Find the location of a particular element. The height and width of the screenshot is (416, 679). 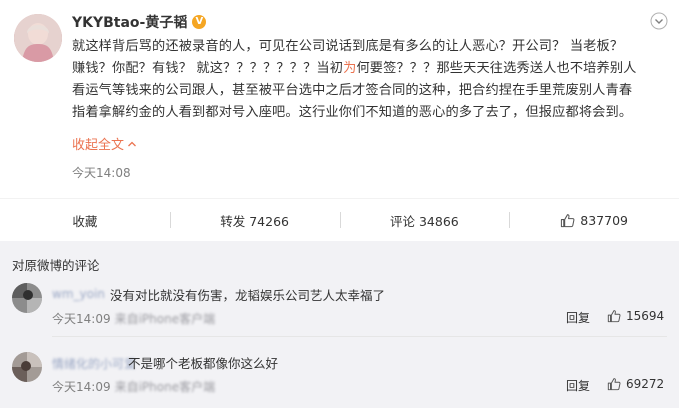

repost-button: 转发 74266 is located at coordinates (254, 220).